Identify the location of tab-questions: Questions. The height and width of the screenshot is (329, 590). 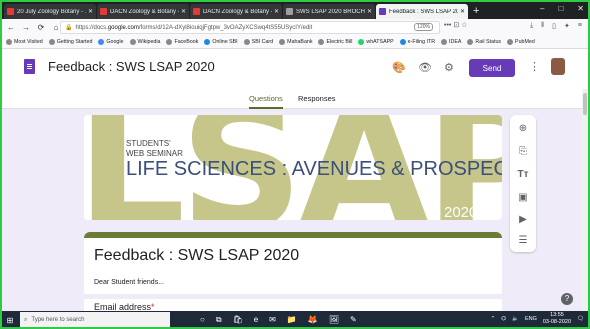
(266, 101).